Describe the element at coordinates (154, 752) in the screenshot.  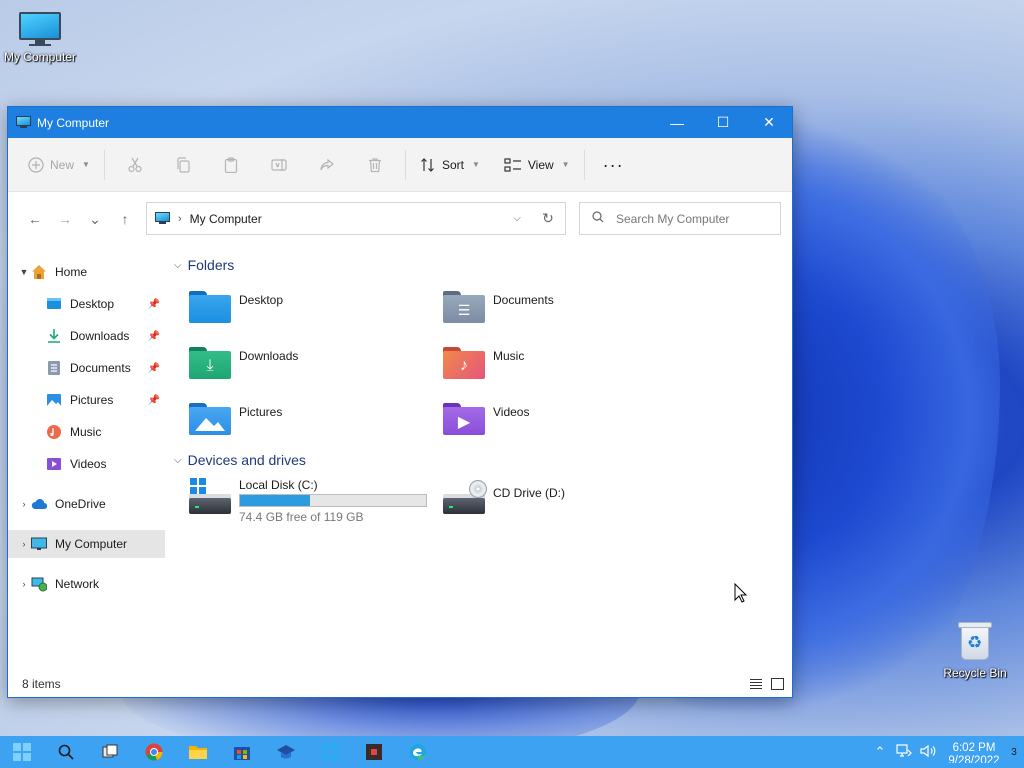
I see `chrome-taskbar-button` at that location.